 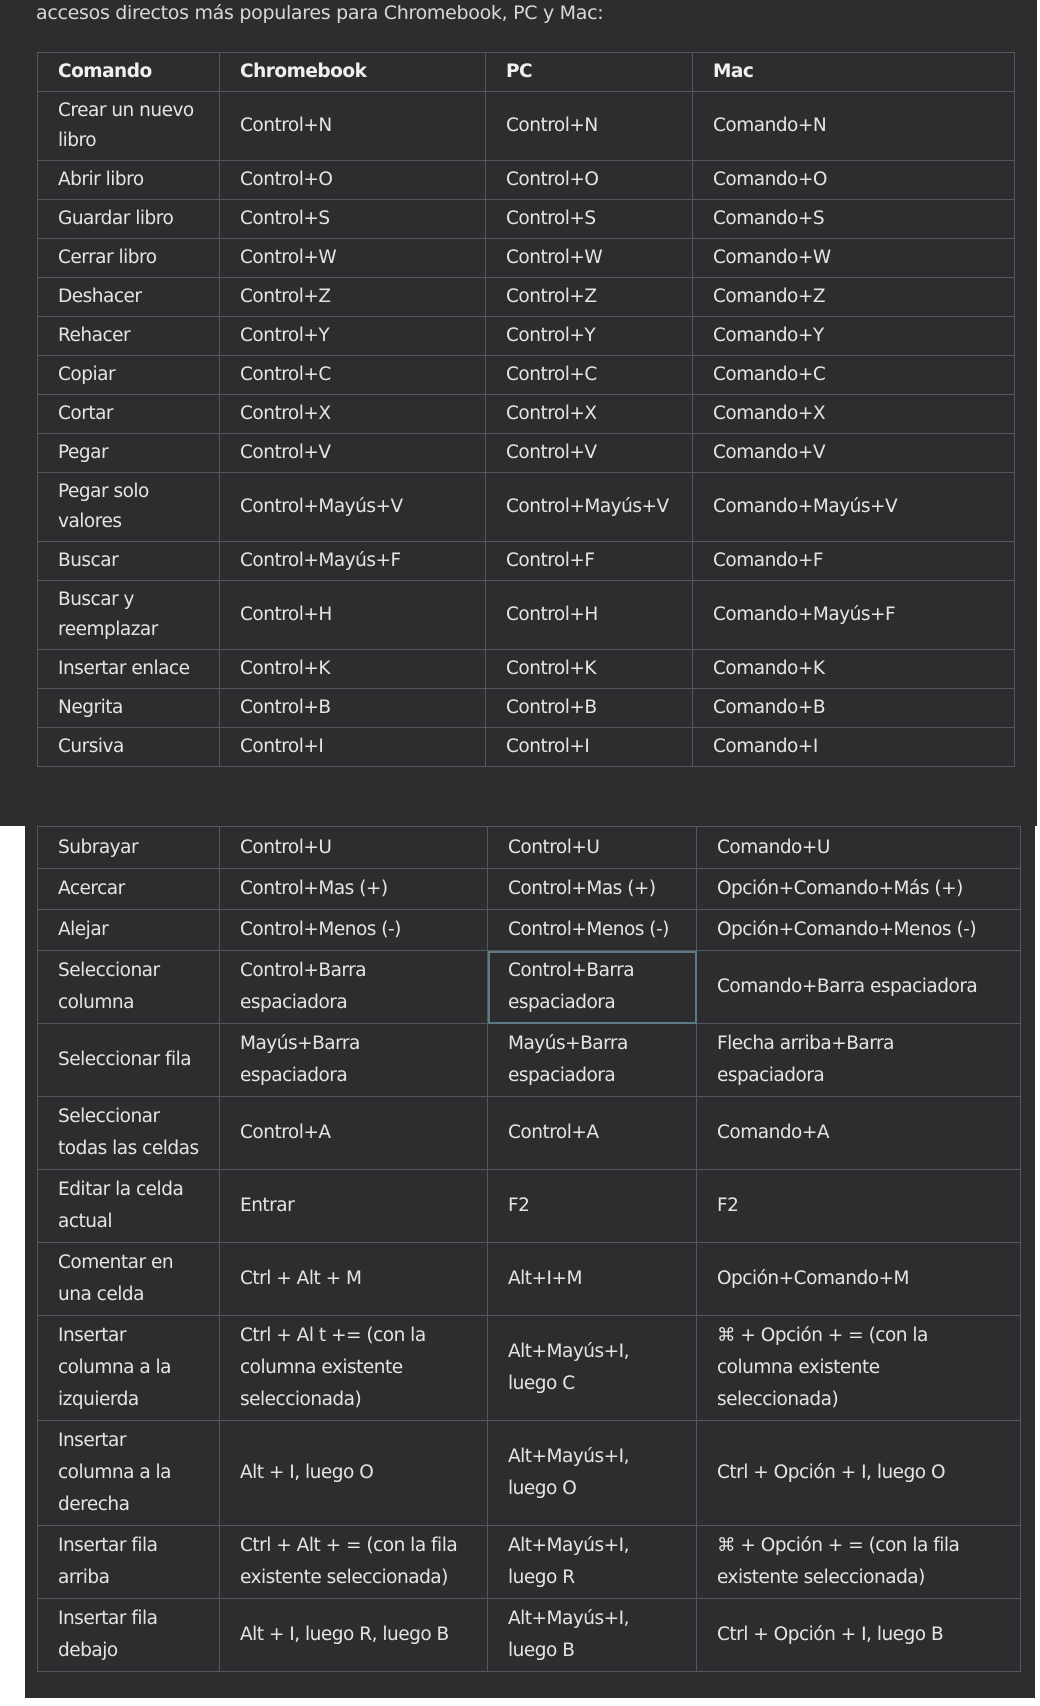 What do you see at coordinates (589, 219) in the screenshot?
I see `pc-cell: Control+S` at bounding box center [589, 219].